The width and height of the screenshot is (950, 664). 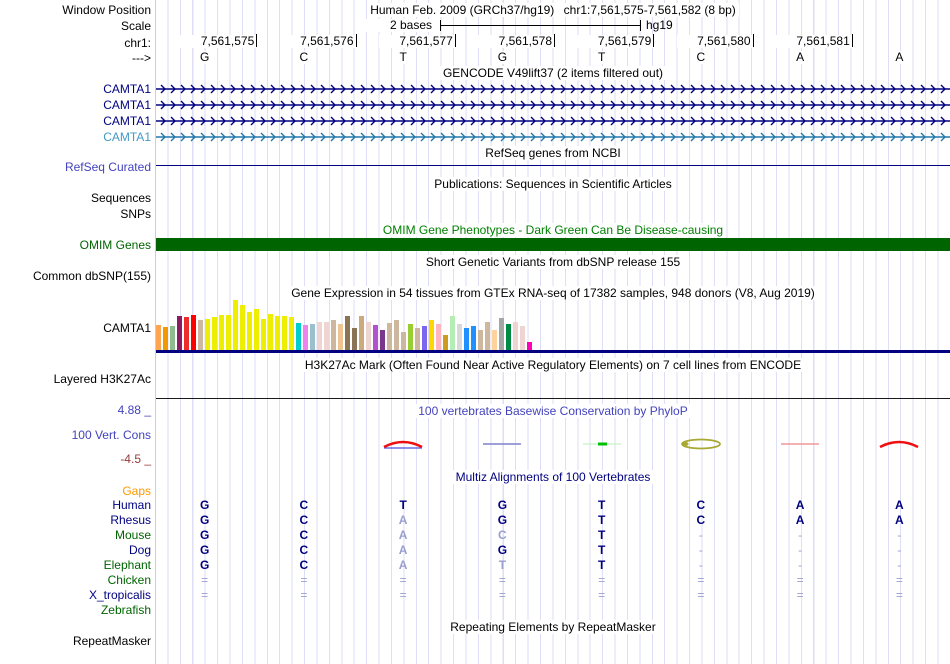 What do you see at coordinates (75, 214) in the screenshot?
I see `snps-label: SNPs` at bounding box center [75, 214].